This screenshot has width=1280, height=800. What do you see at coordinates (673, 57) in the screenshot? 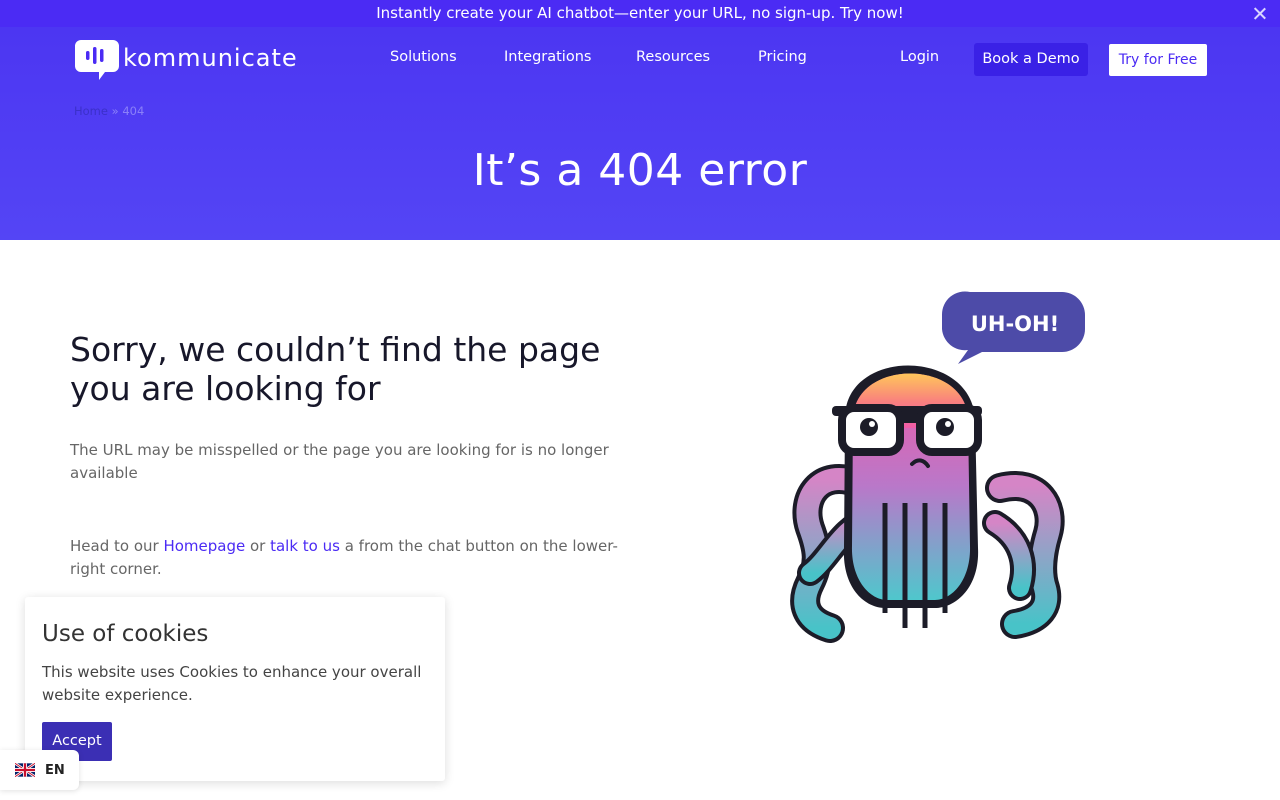
I see `nav-resources: Resources` at bounding box center [673, 57].